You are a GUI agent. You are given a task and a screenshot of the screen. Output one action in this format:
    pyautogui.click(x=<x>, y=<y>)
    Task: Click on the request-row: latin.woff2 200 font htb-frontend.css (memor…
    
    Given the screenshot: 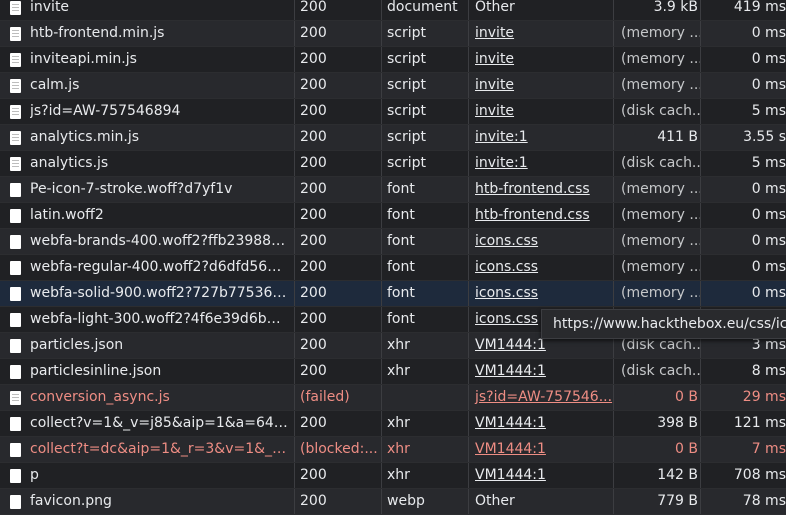 What is the action you would take?
    pyautogui.click(x=393, y=216)
    